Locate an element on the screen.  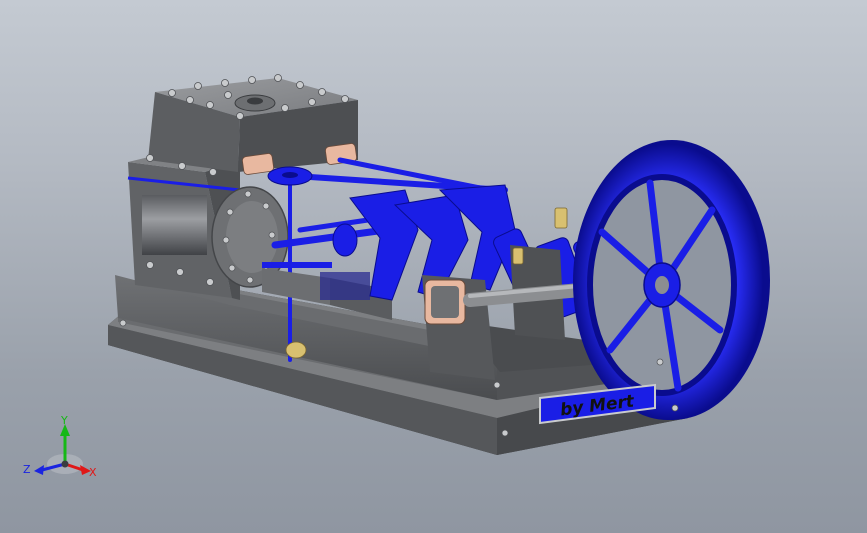
x-axis-label: X is located at coordinates (93, 472).